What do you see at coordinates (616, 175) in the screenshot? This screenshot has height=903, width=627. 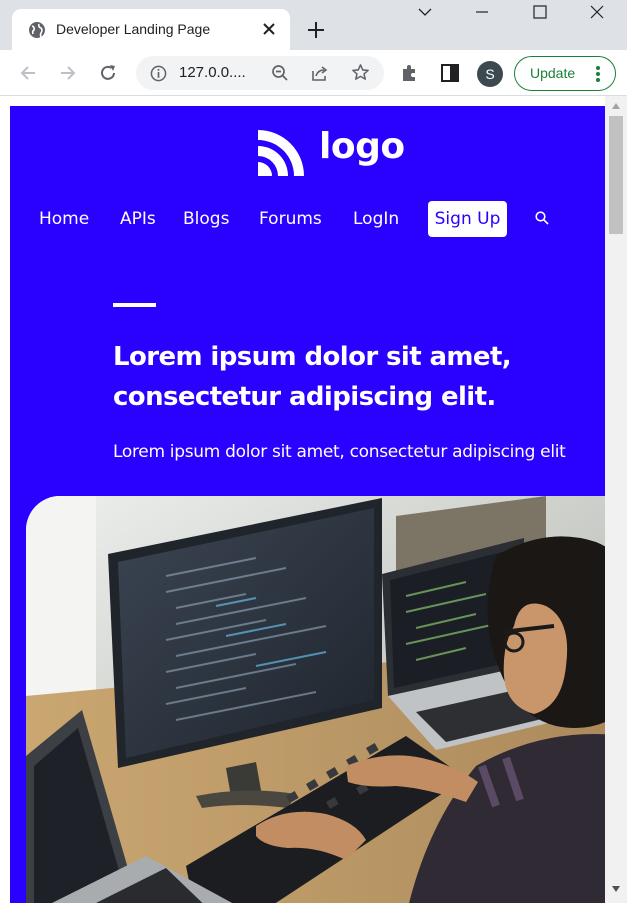 I see `scroll-thumb` at bounding box center [616, 175].